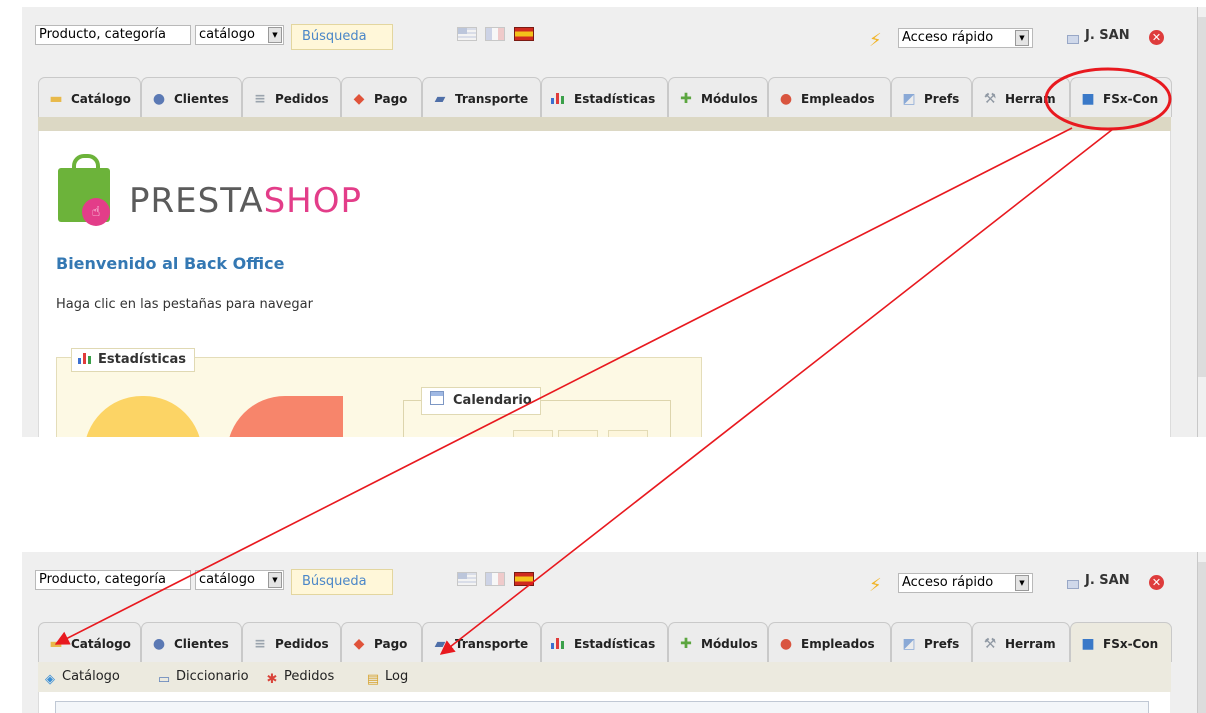 The height and width of the screenshot is (713, 1206). I want to click on submenu-item-diccionario: ▭ Diccionario, so click(202, 677).